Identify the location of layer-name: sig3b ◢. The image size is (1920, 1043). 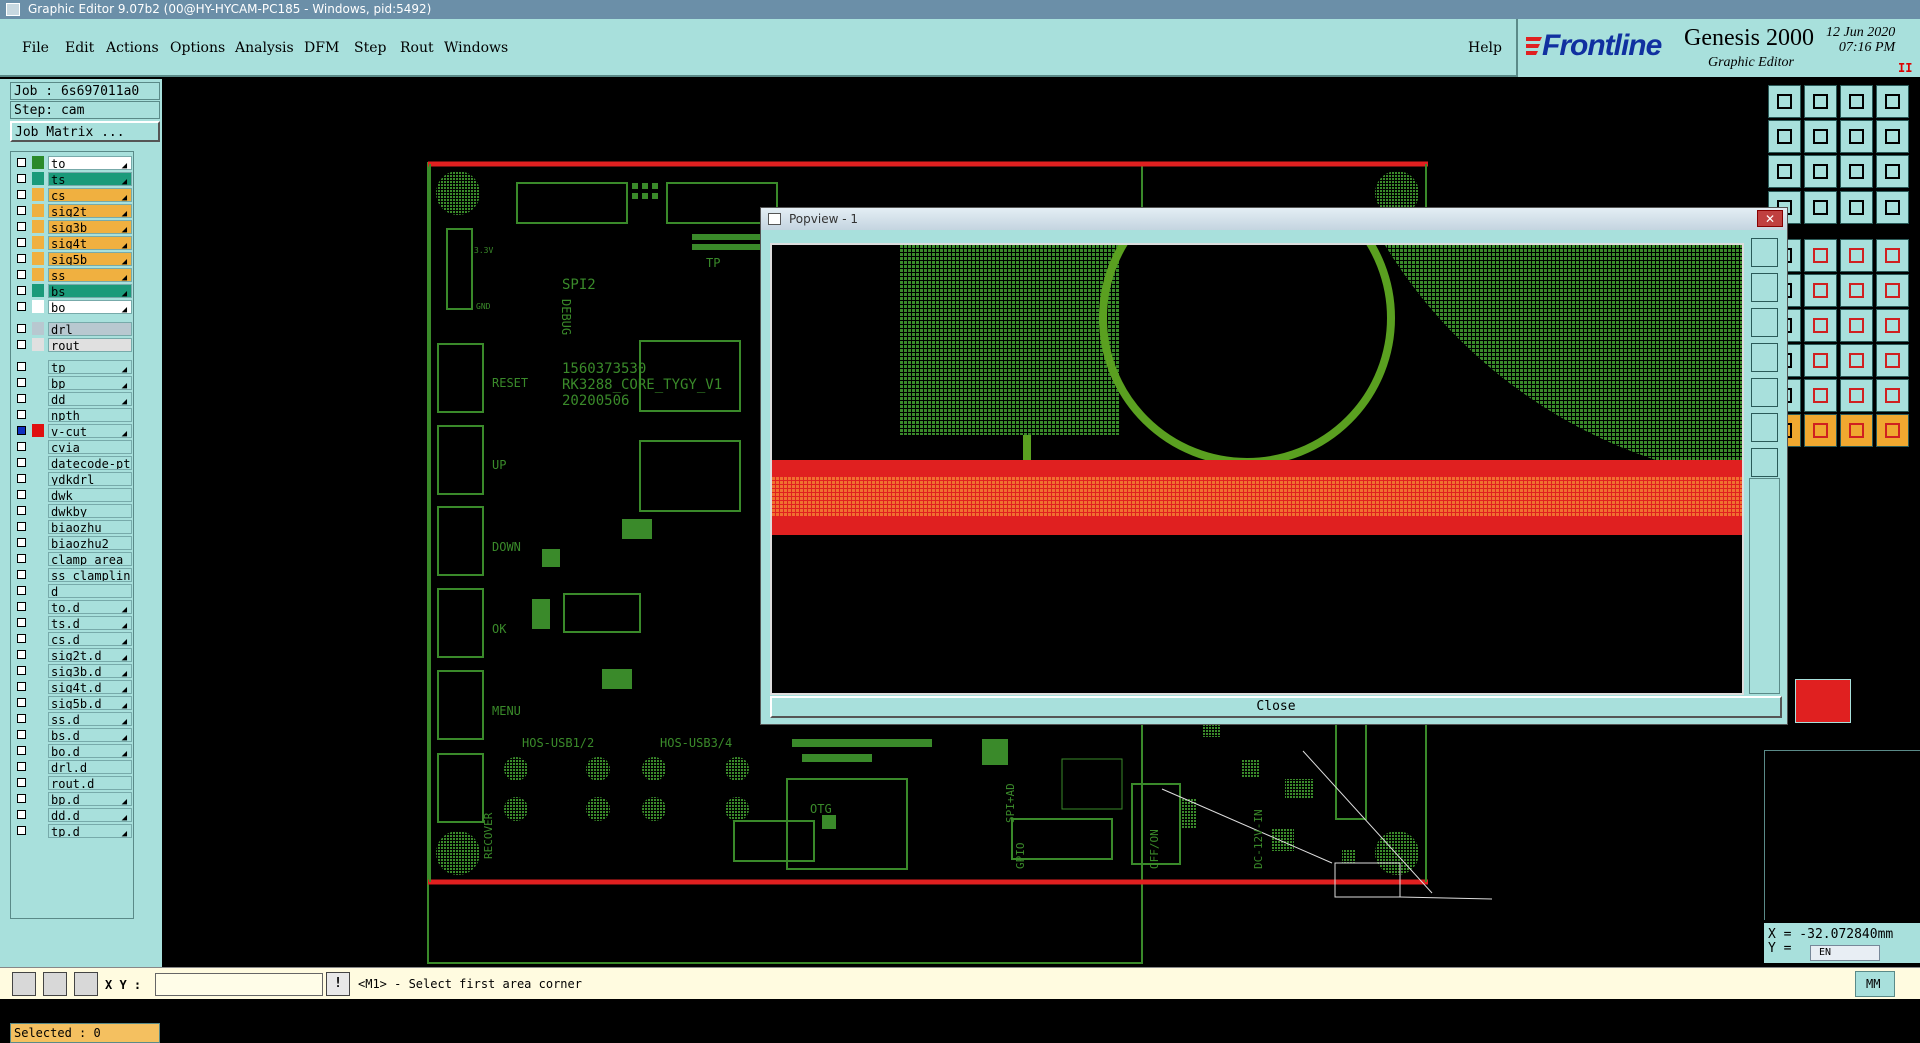
(90, 227).